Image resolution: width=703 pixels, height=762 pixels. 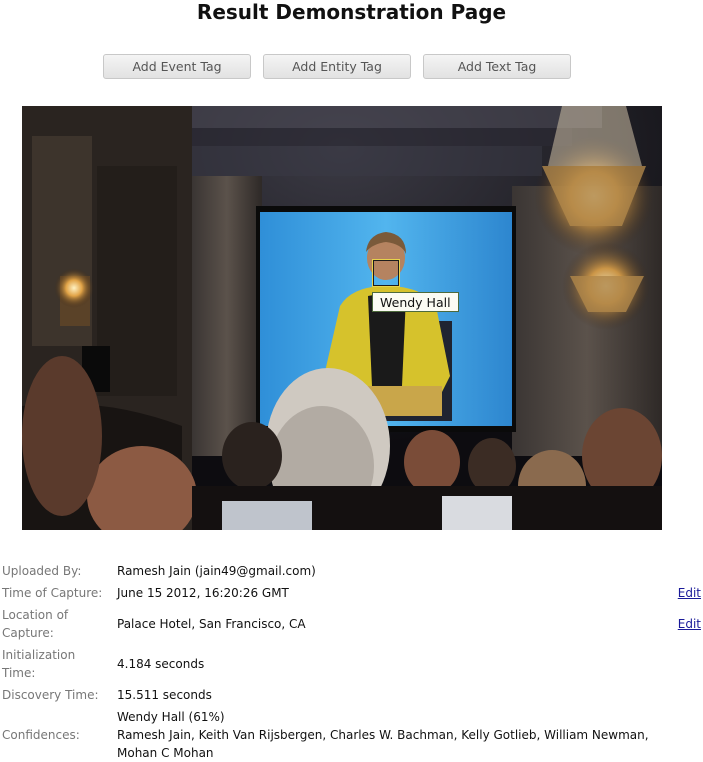 I want to click on face-tag-label: Wendy Hall, so click(x=415, y=302).